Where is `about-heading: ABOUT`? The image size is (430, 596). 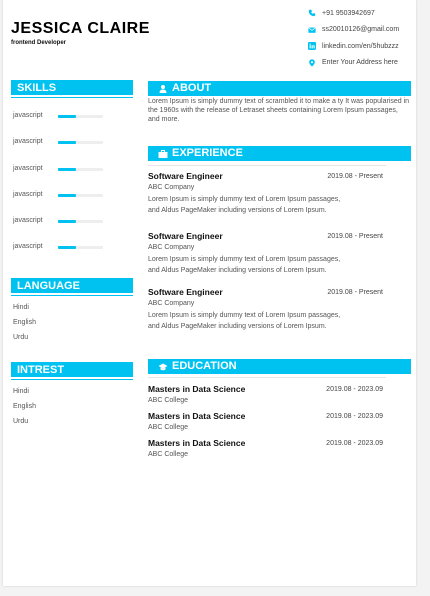 about-heading: ABOUT is located at coordinates (279, 88).